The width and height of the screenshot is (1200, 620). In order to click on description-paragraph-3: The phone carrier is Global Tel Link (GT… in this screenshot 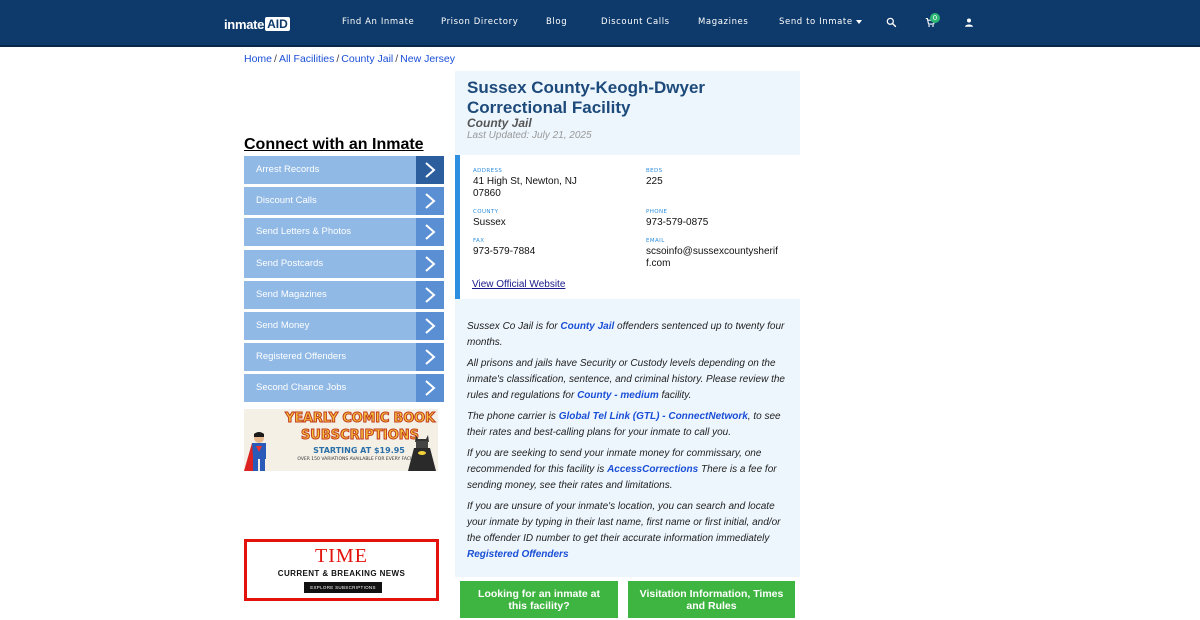, I will do `click(624, 424)`.